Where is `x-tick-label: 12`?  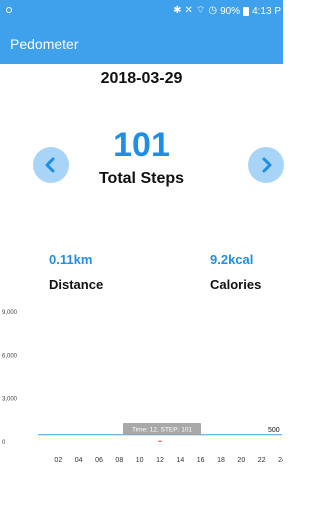 x-tick-label: 12 is located at coordinates (160, 460).